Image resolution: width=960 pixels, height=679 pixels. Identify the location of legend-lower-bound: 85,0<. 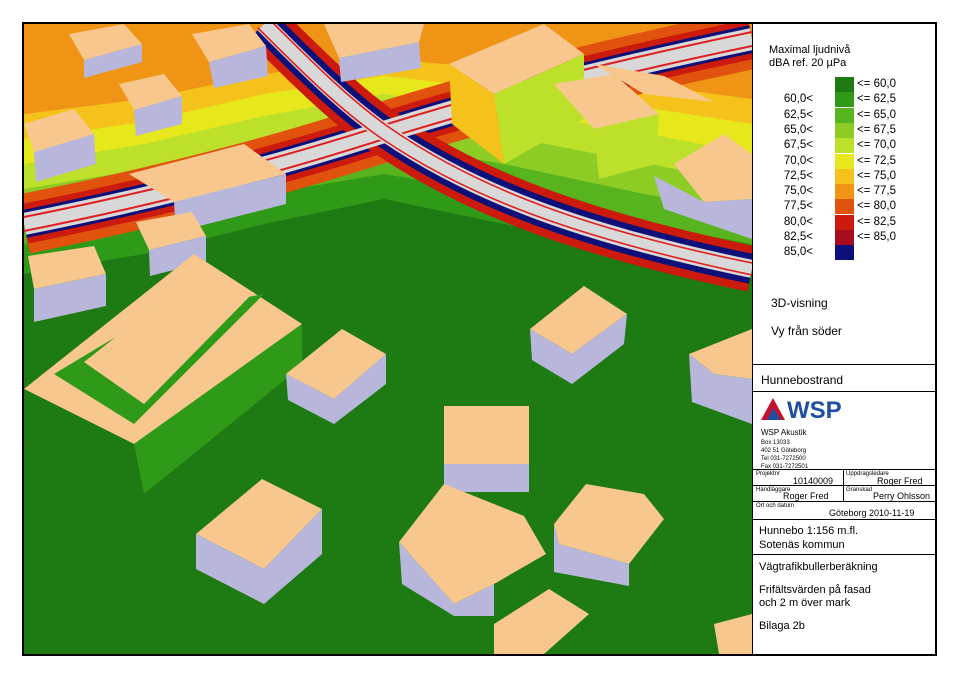
(798, 252).